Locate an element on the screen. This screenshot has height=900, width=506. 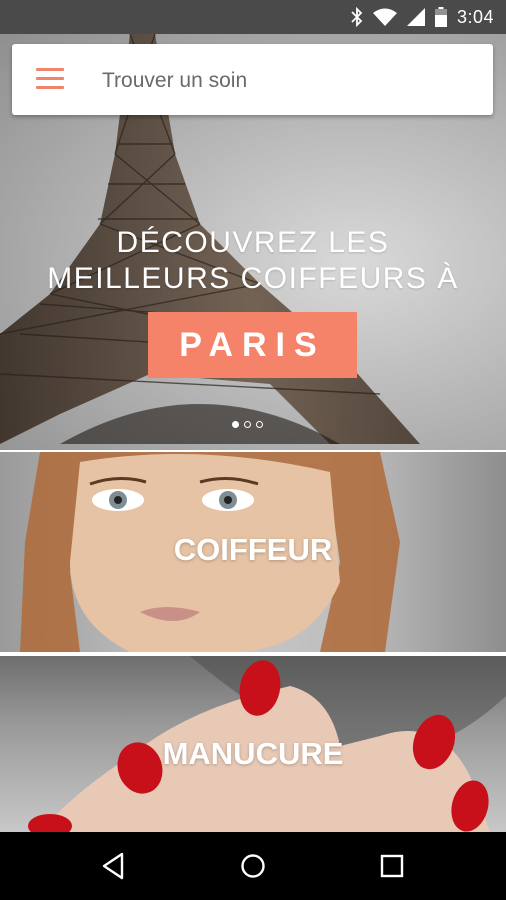
hamburger-menu-icon is located at coordinates (51, 79).